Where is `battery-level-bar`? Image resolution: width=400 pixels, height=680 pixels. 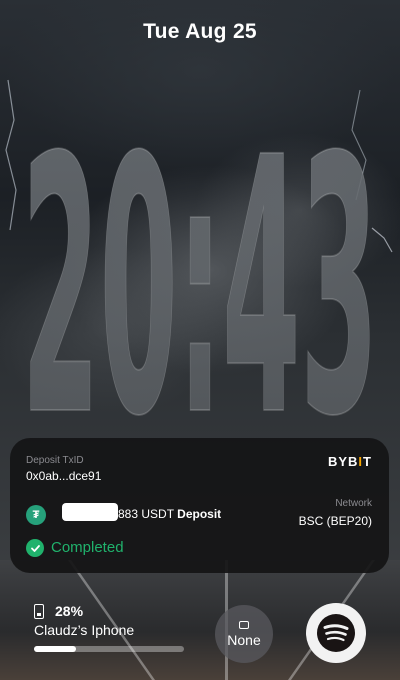 battery-level-bar is located at coordinates (109, 649).